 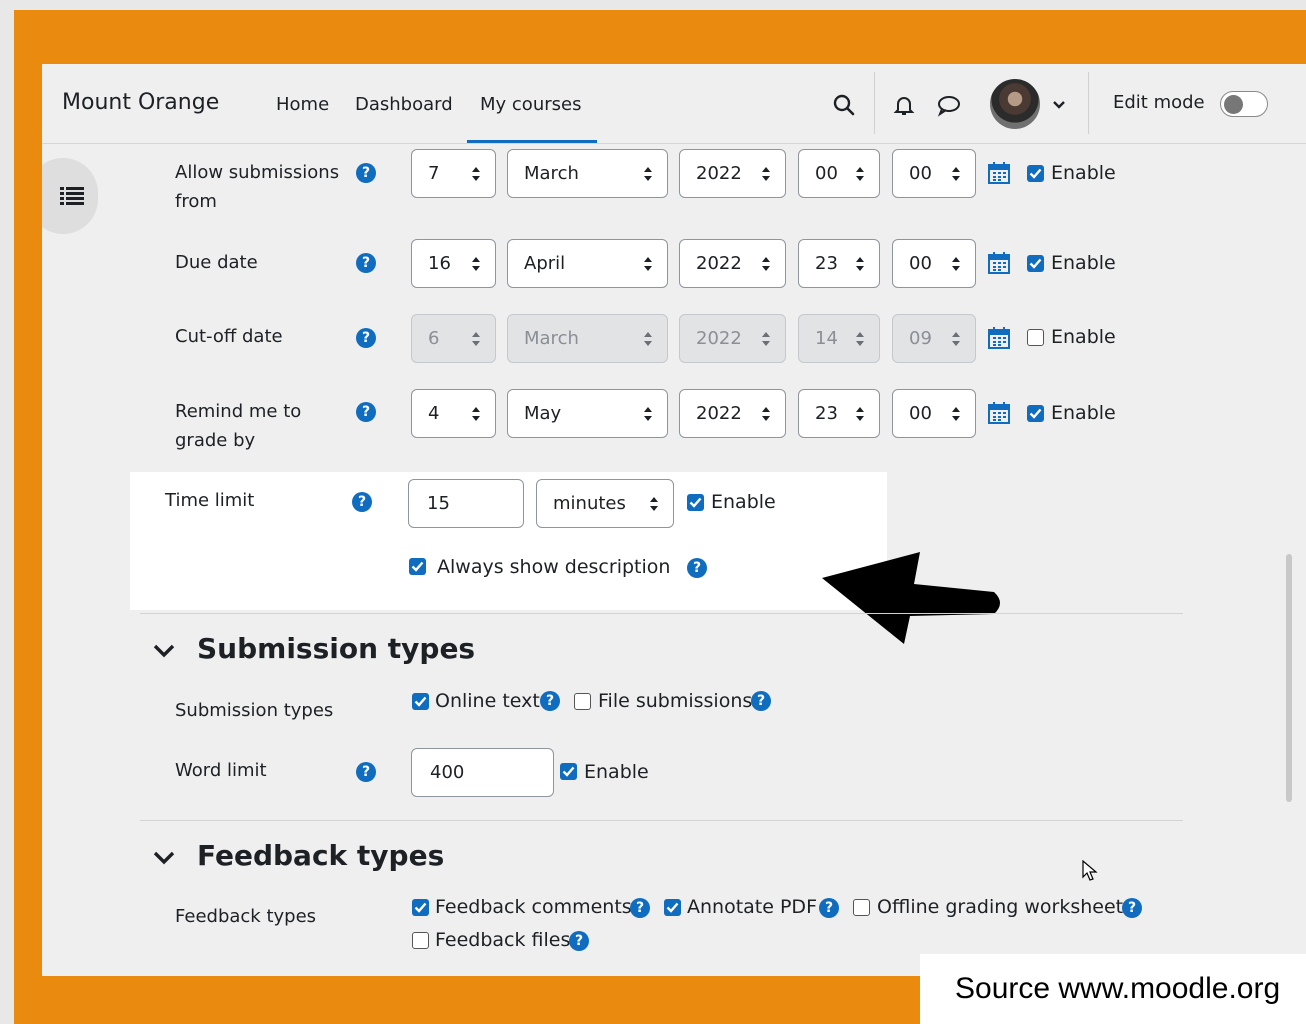 What do you see at coordinates (453, 413) in the screenshot?
I see `remind-day-select: 4` at bounding box center [453, 413].